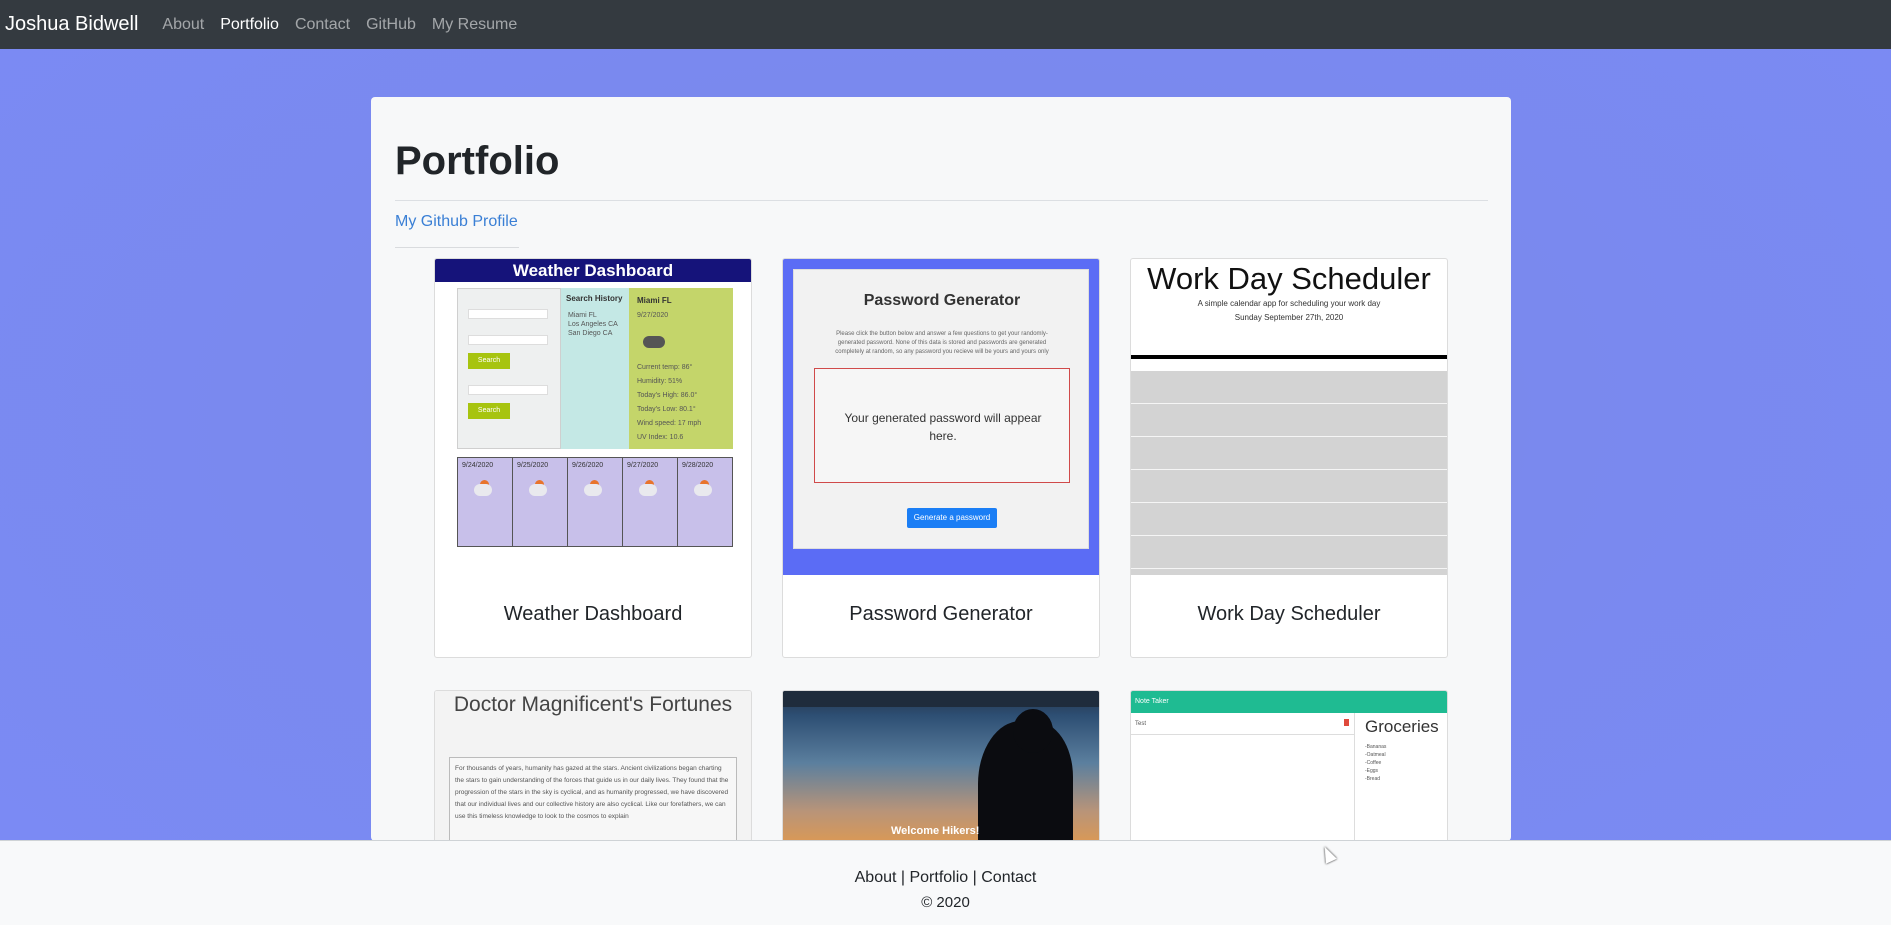 Image resolution: width=1891 pixels, height=925 pixels. What do you see at coordinates (938, 877) in the screenshot?
I see `footer-link-portfolio: Portfolio` at bounding box center [938, 877].